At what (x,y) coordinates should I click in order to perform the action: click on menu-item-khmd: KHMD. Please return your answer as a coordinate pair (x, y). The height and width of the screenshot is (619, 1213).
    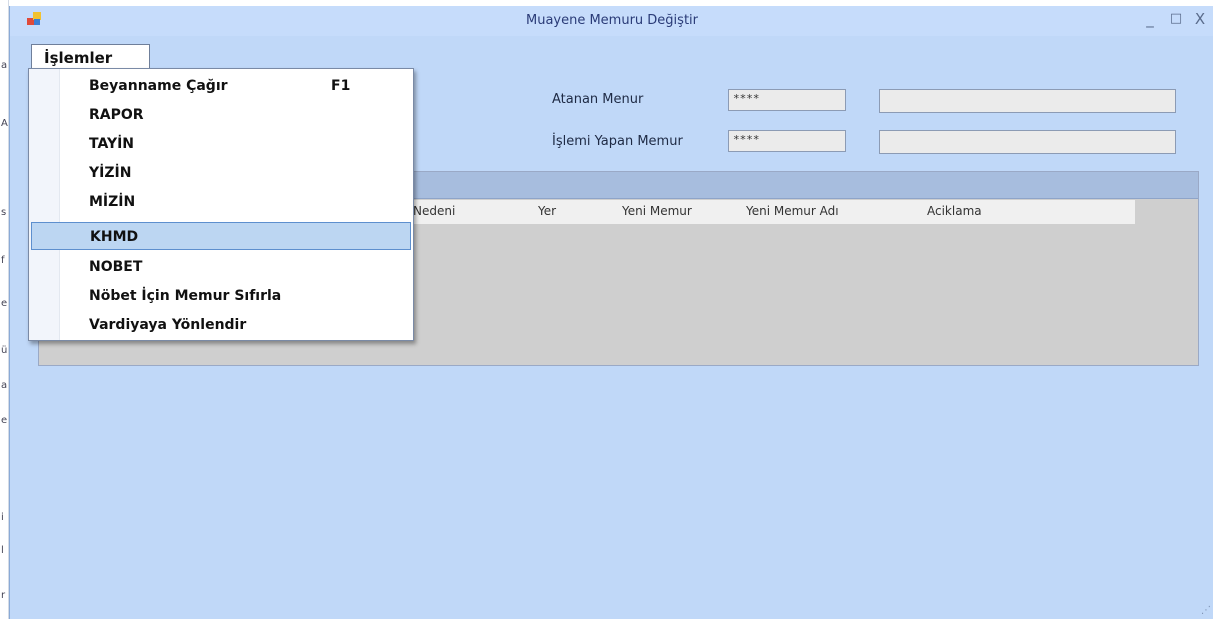
    Looking at the image, I should click on (221, 236).